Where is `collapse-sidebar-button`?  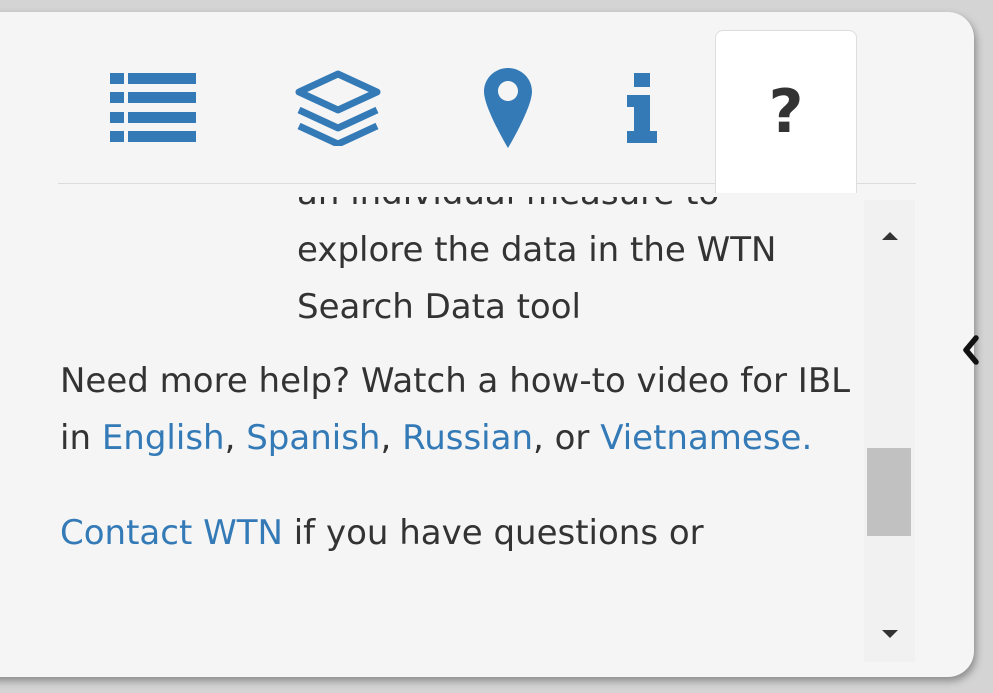
collapse-sidebar-button is located at coordinates (971, 350).